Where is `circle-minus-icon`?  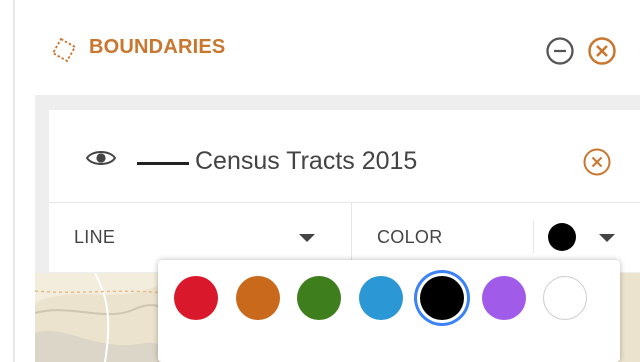 circle-minus-icon is located at coordinates (560, 51).